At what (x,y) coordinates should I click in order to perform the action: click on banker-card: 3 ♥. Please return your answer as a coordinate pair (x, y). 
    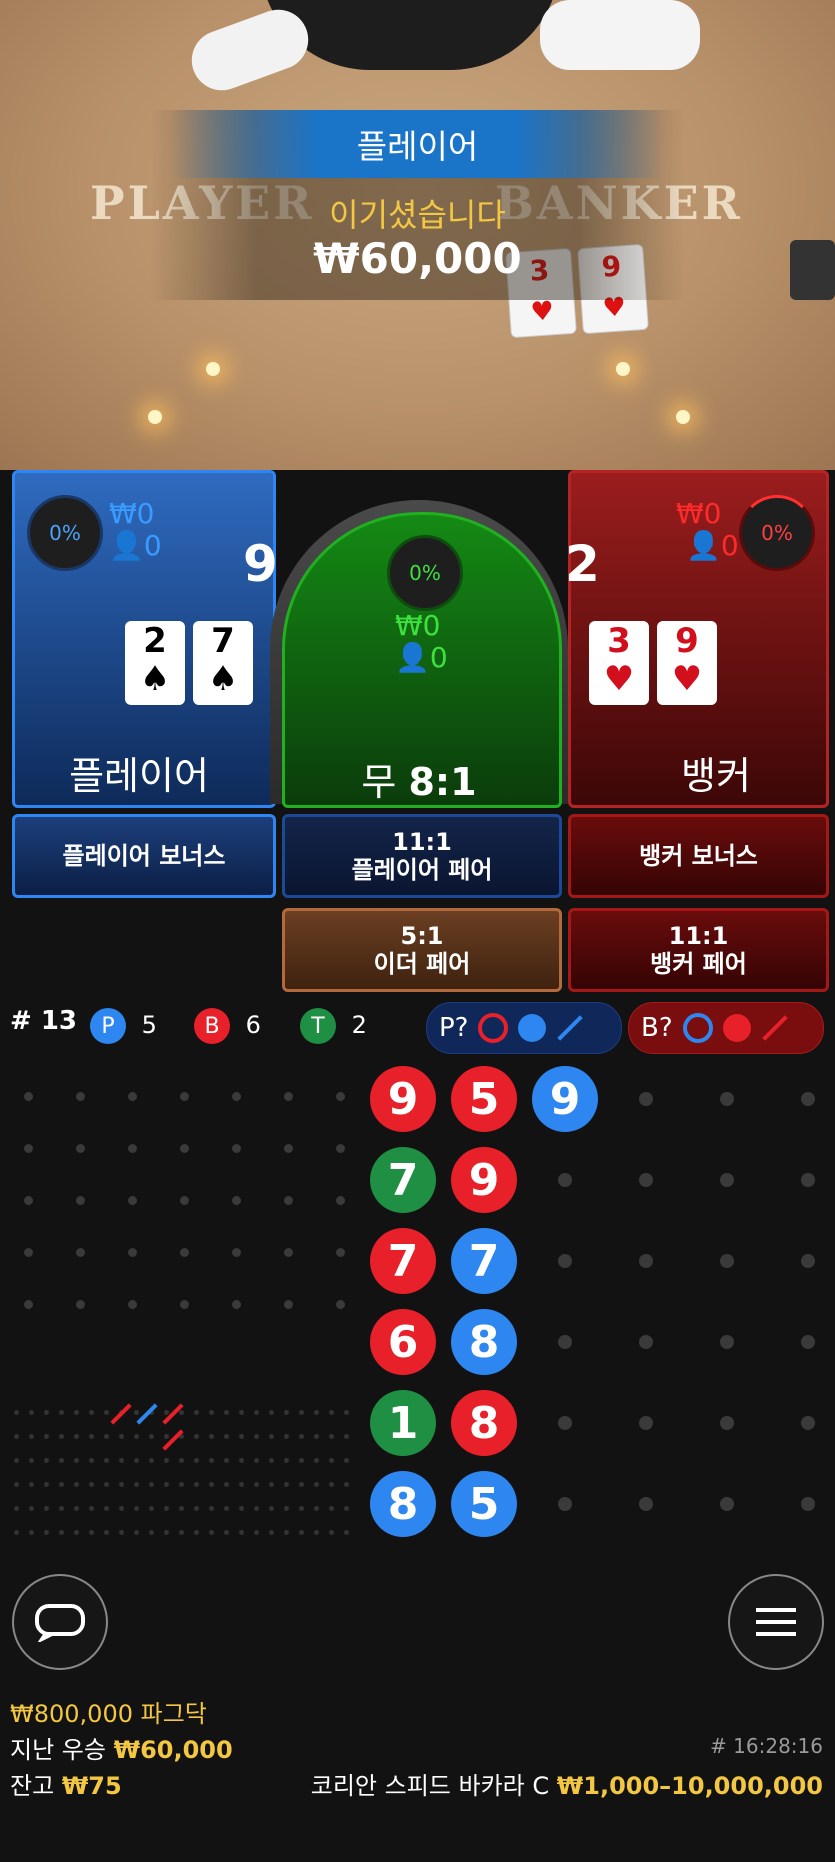
    Looking at the image, I should click on (619, 663).